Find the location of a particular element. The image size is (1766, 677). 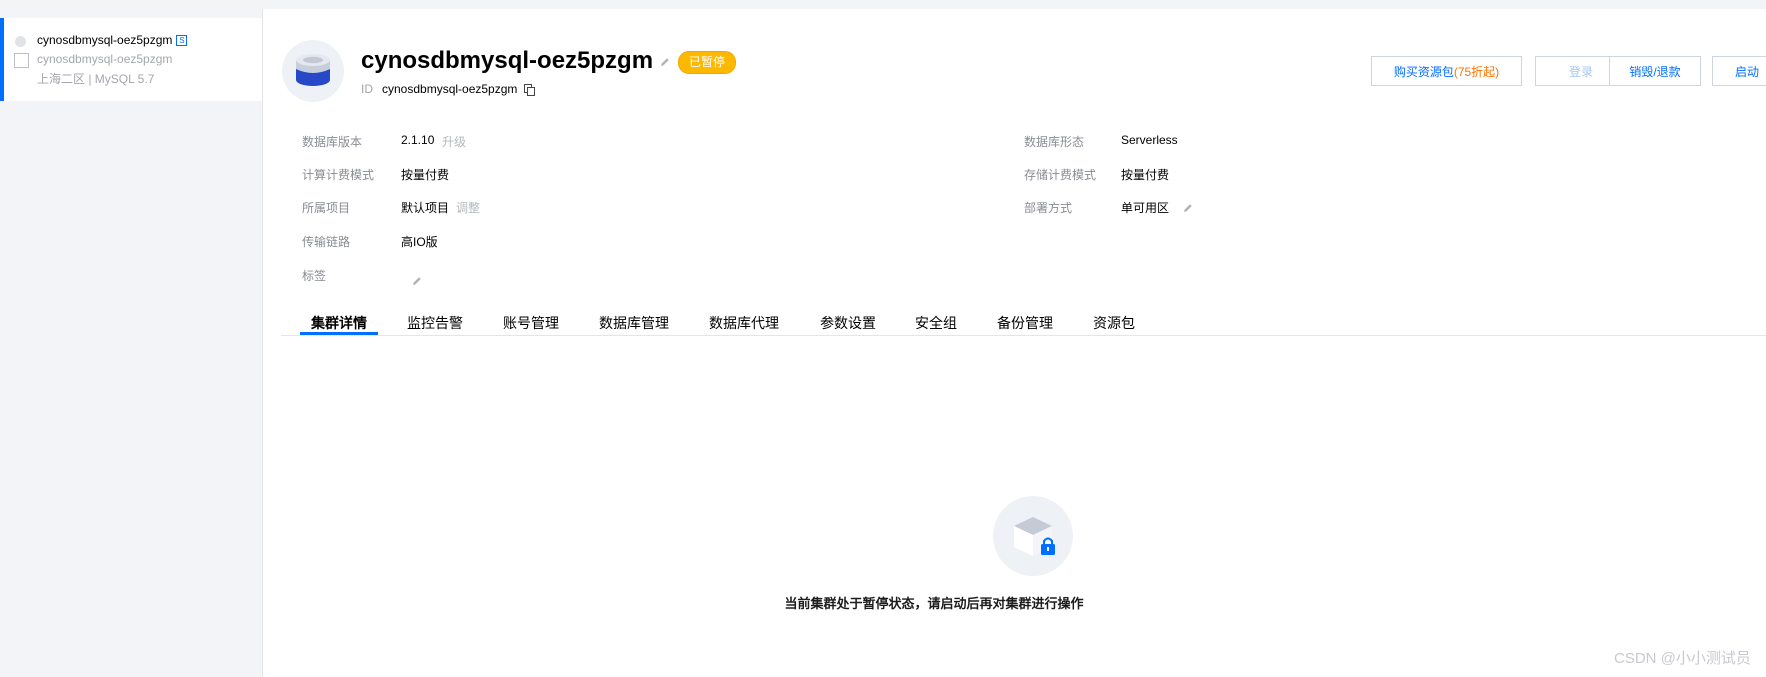

tab-backup-management: 备份管理 is located at coordinates (1025, 323).